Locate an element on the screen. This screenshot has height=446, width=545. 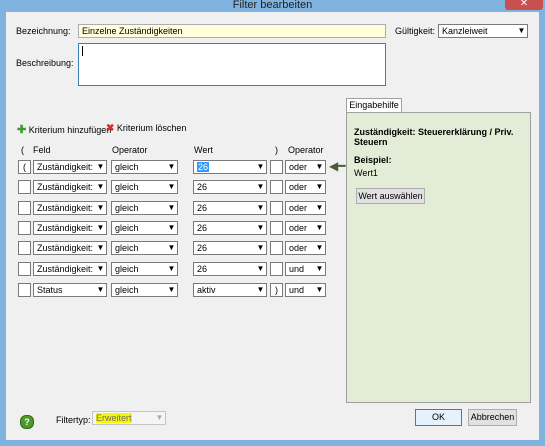
close-button: ✕ is located at coordinates (524, 5).